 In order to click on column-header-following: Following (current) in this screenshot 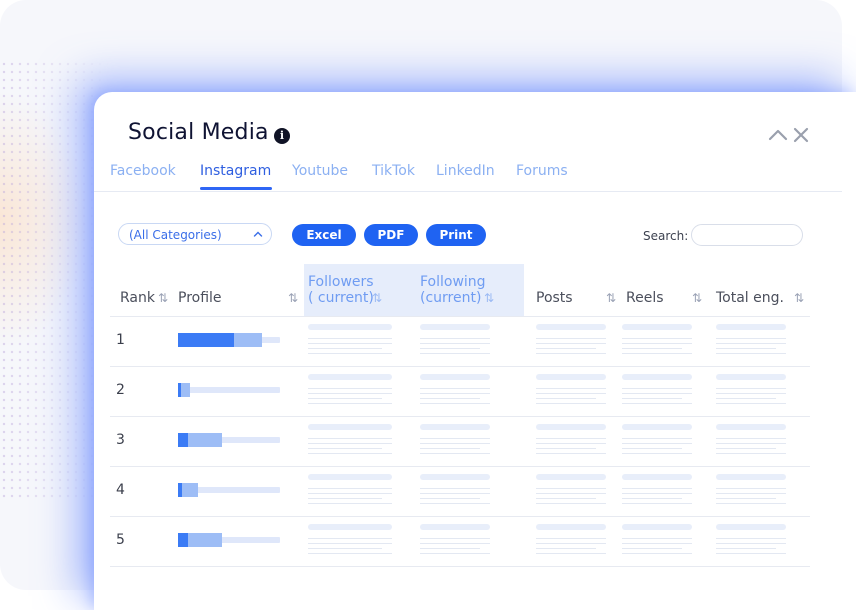, I will do `click(453, 290)`.